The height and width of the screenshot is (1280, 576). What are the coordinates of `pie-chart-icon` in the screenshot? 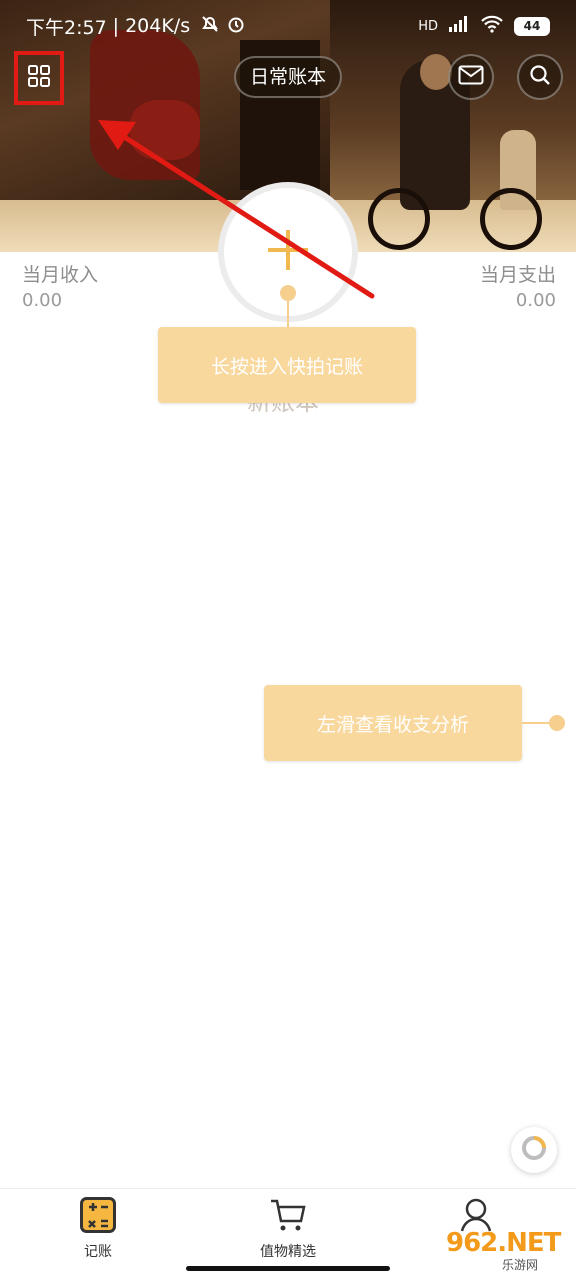 It's located at (534, 1150).